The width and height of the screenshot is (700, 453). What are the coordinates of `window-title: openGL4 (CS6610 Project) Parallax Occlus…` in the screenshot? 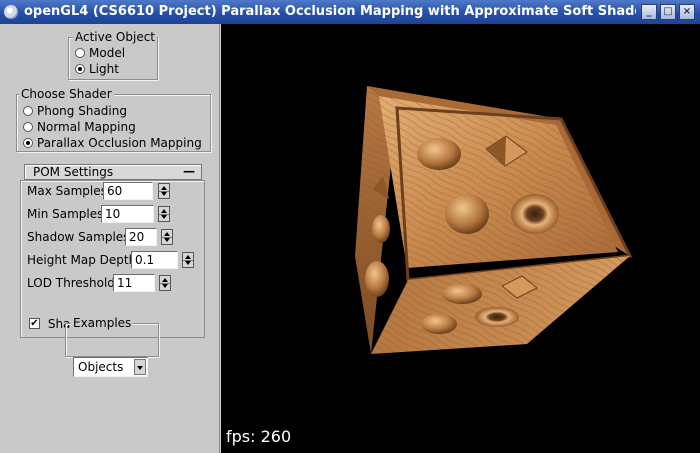 It's located at (330, 11).